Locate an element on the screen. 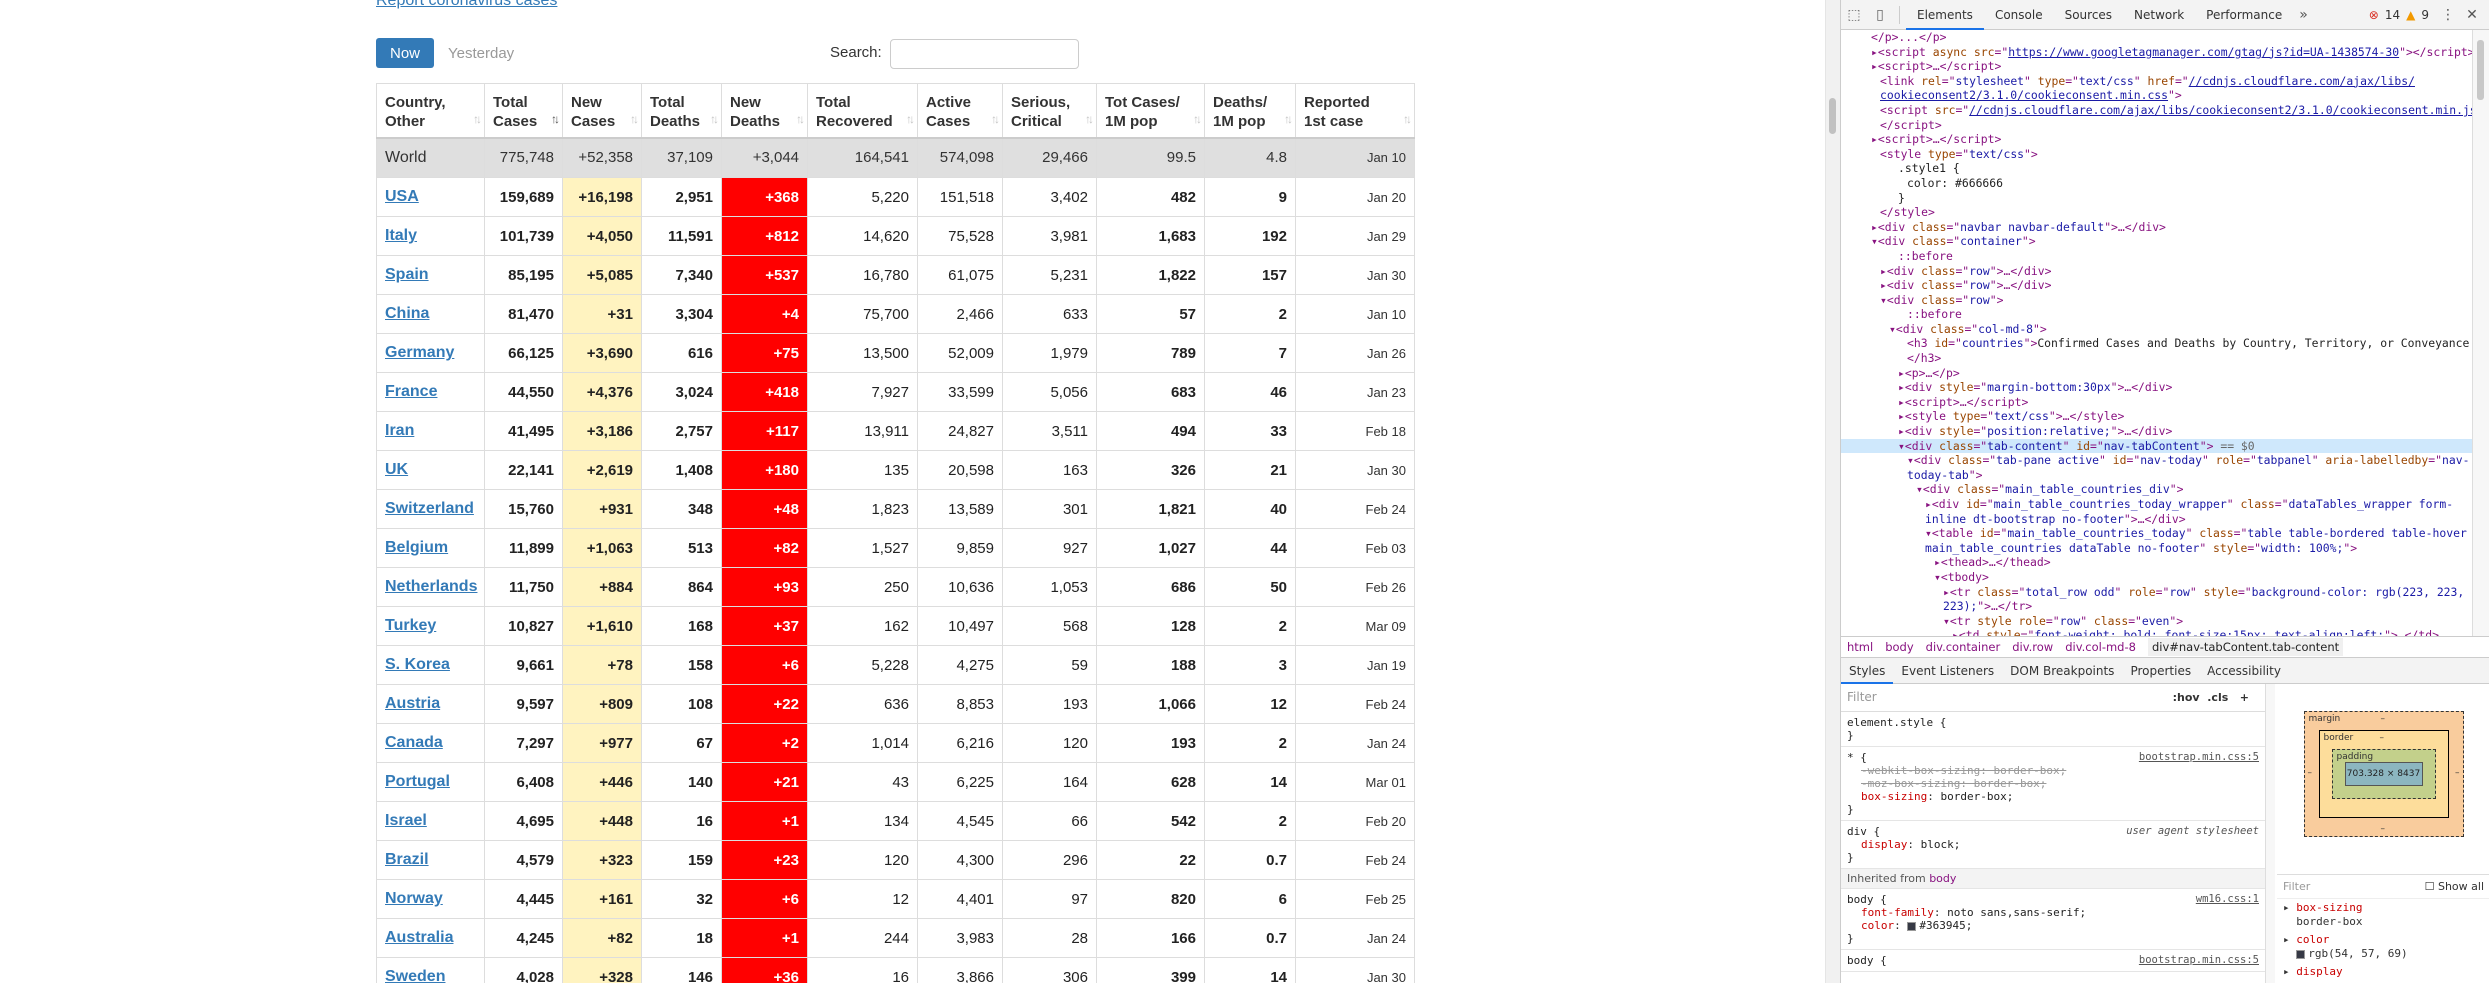  style-rule-body-2: bootstrap.min.css:5 body { is located at coordinates (2053, 961).